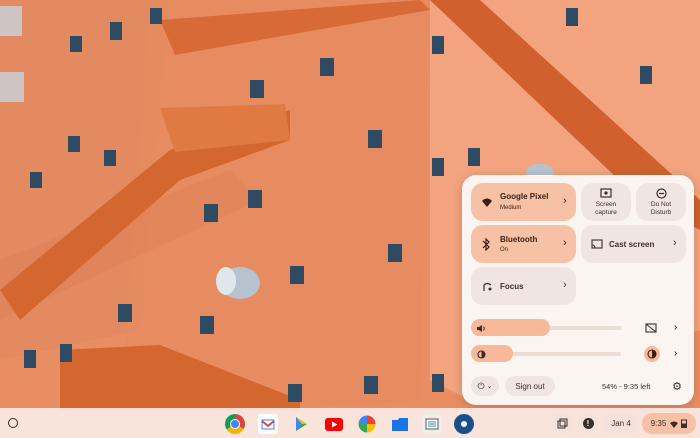  I want to click on power-button: ⏻ ⌄, so click(485, 386).